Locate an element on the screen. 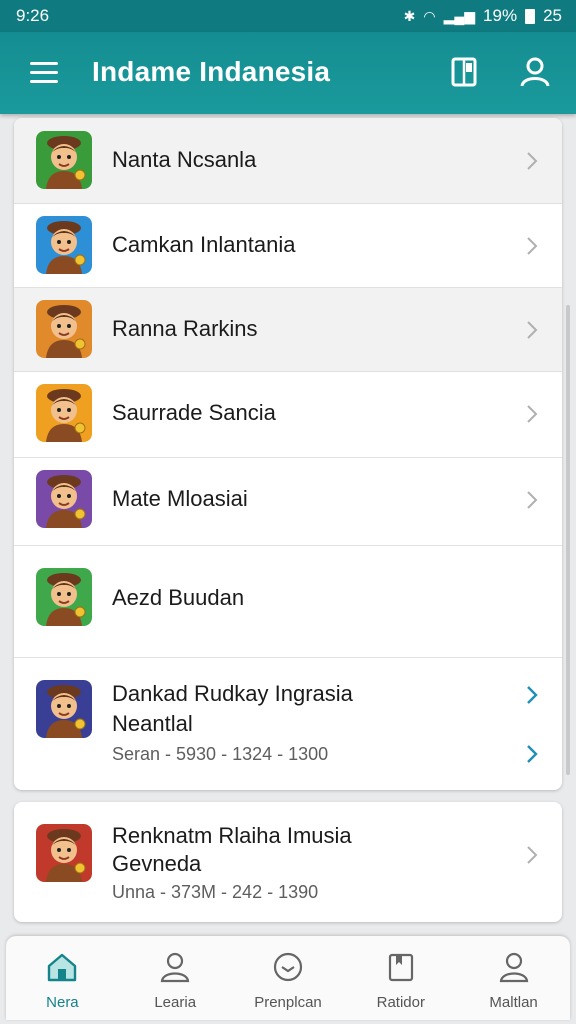  wifi-icon: ◠ is located at coordinates (429, 15).